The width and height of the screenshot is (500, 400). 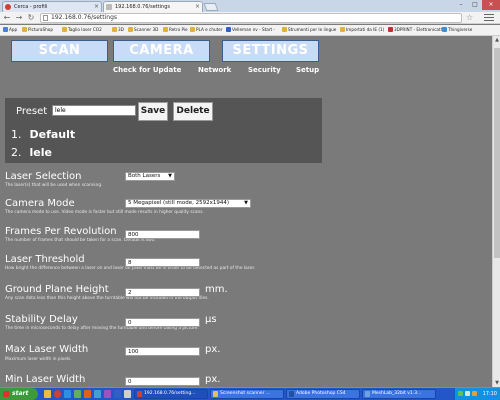 What do you see at coordinates (45, 259) in the screenshot?
I see `setting-title: Laser Threshold` at bounding box center [45, 259].